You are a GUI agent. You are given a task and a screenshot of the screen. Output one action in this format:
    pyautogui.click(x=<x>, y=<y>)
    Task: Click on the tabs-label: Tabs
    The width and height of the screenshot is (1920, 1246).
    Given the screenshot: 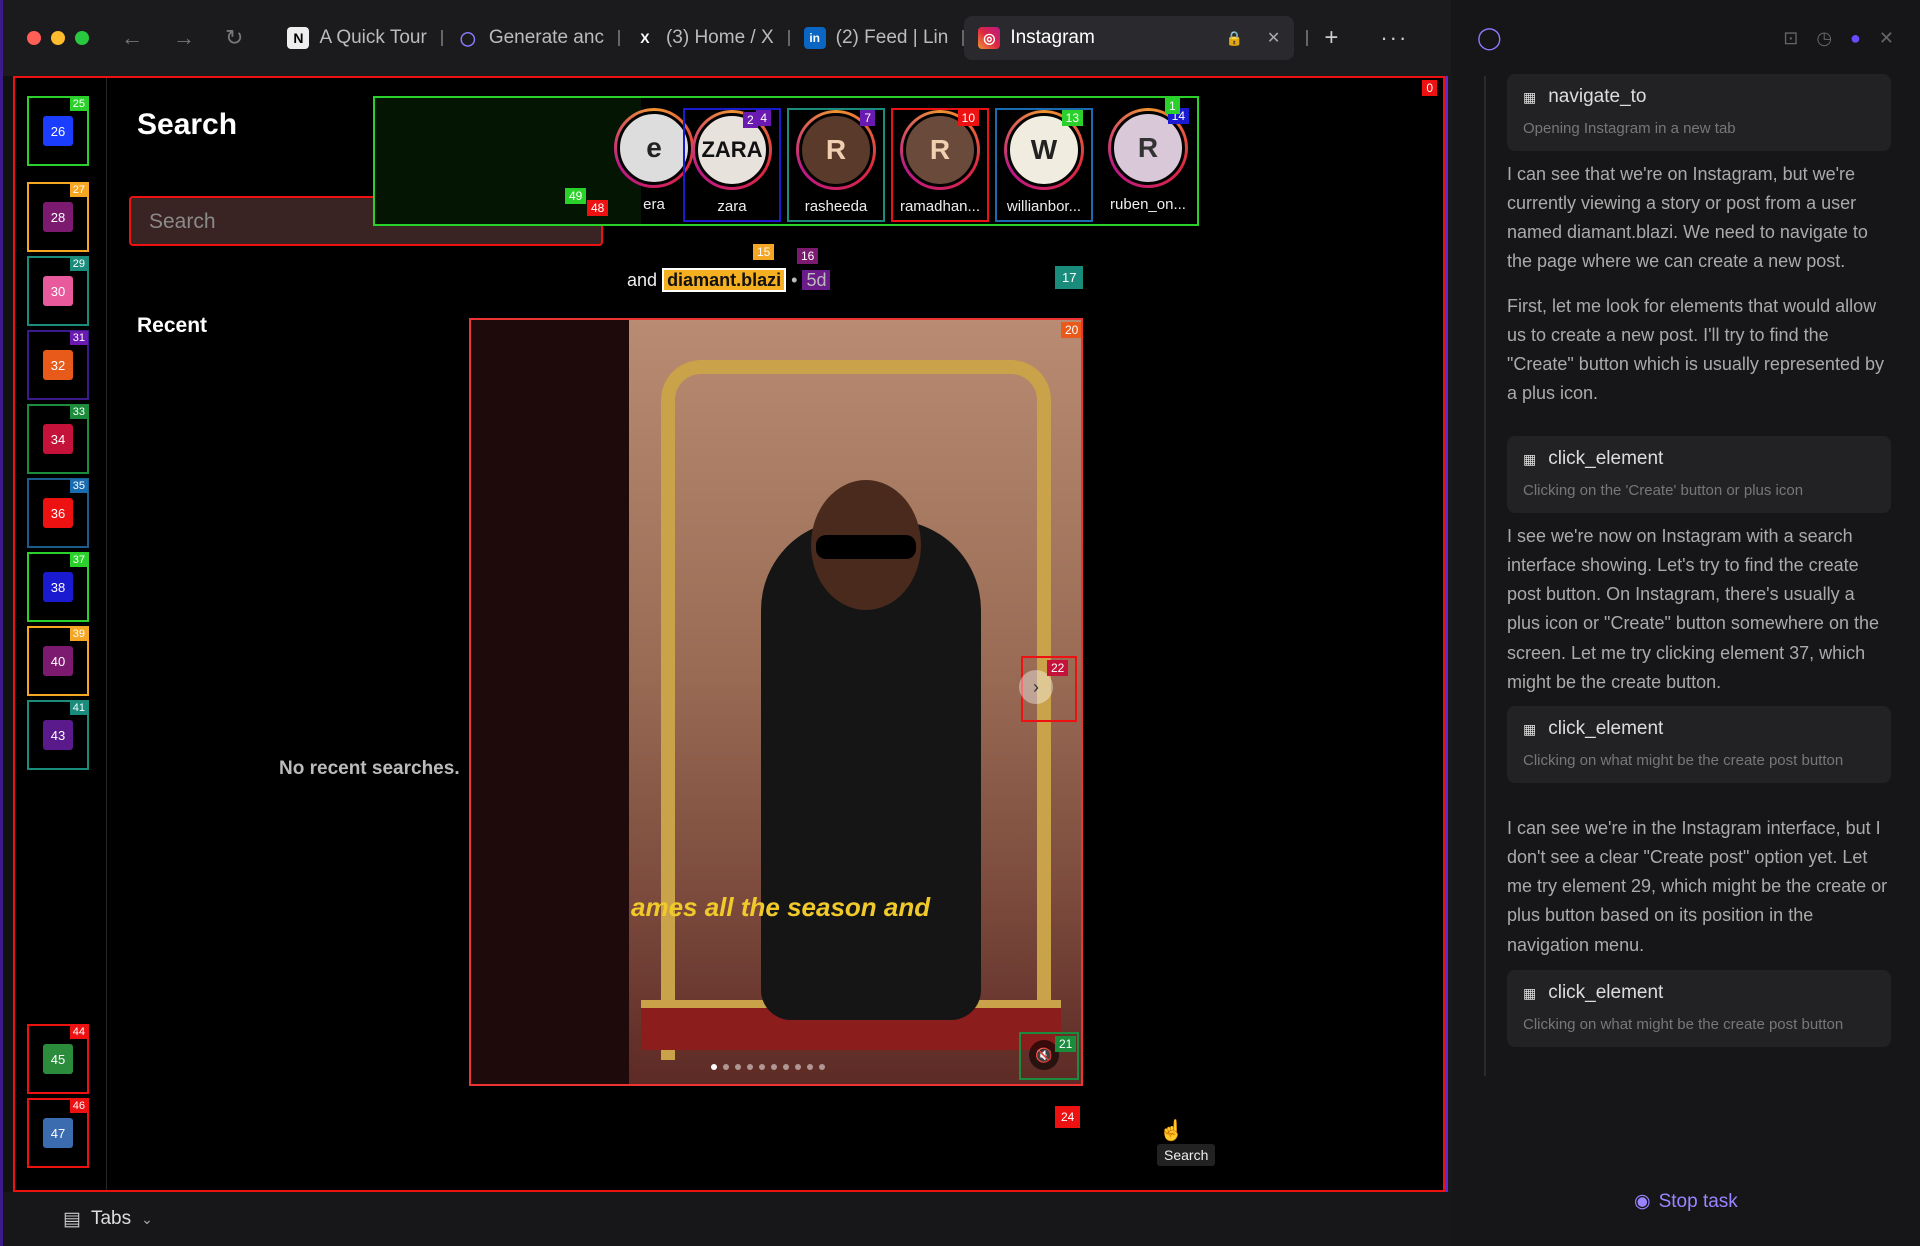 What is the action you would take?
    pyautogui.click(x=111, y=1218)
    